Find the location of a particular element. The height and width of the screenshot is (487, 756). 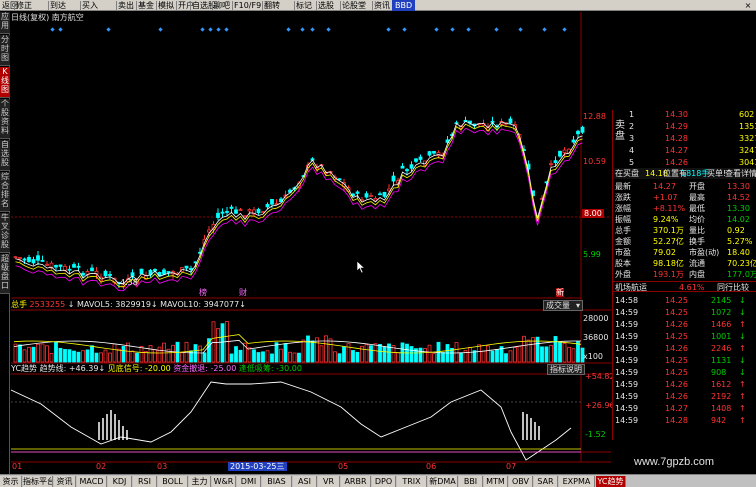

bottom-tab-14: DPO is located at coordinates (384, 481).